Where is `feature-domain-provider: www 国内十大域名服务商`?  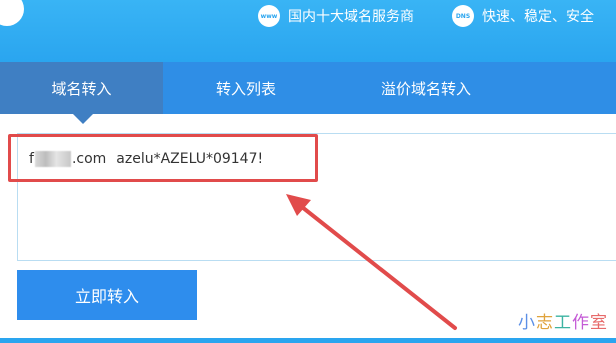 feature-domain-provider: www 国内十大域名服务商 is located at coordinates (336, 16).